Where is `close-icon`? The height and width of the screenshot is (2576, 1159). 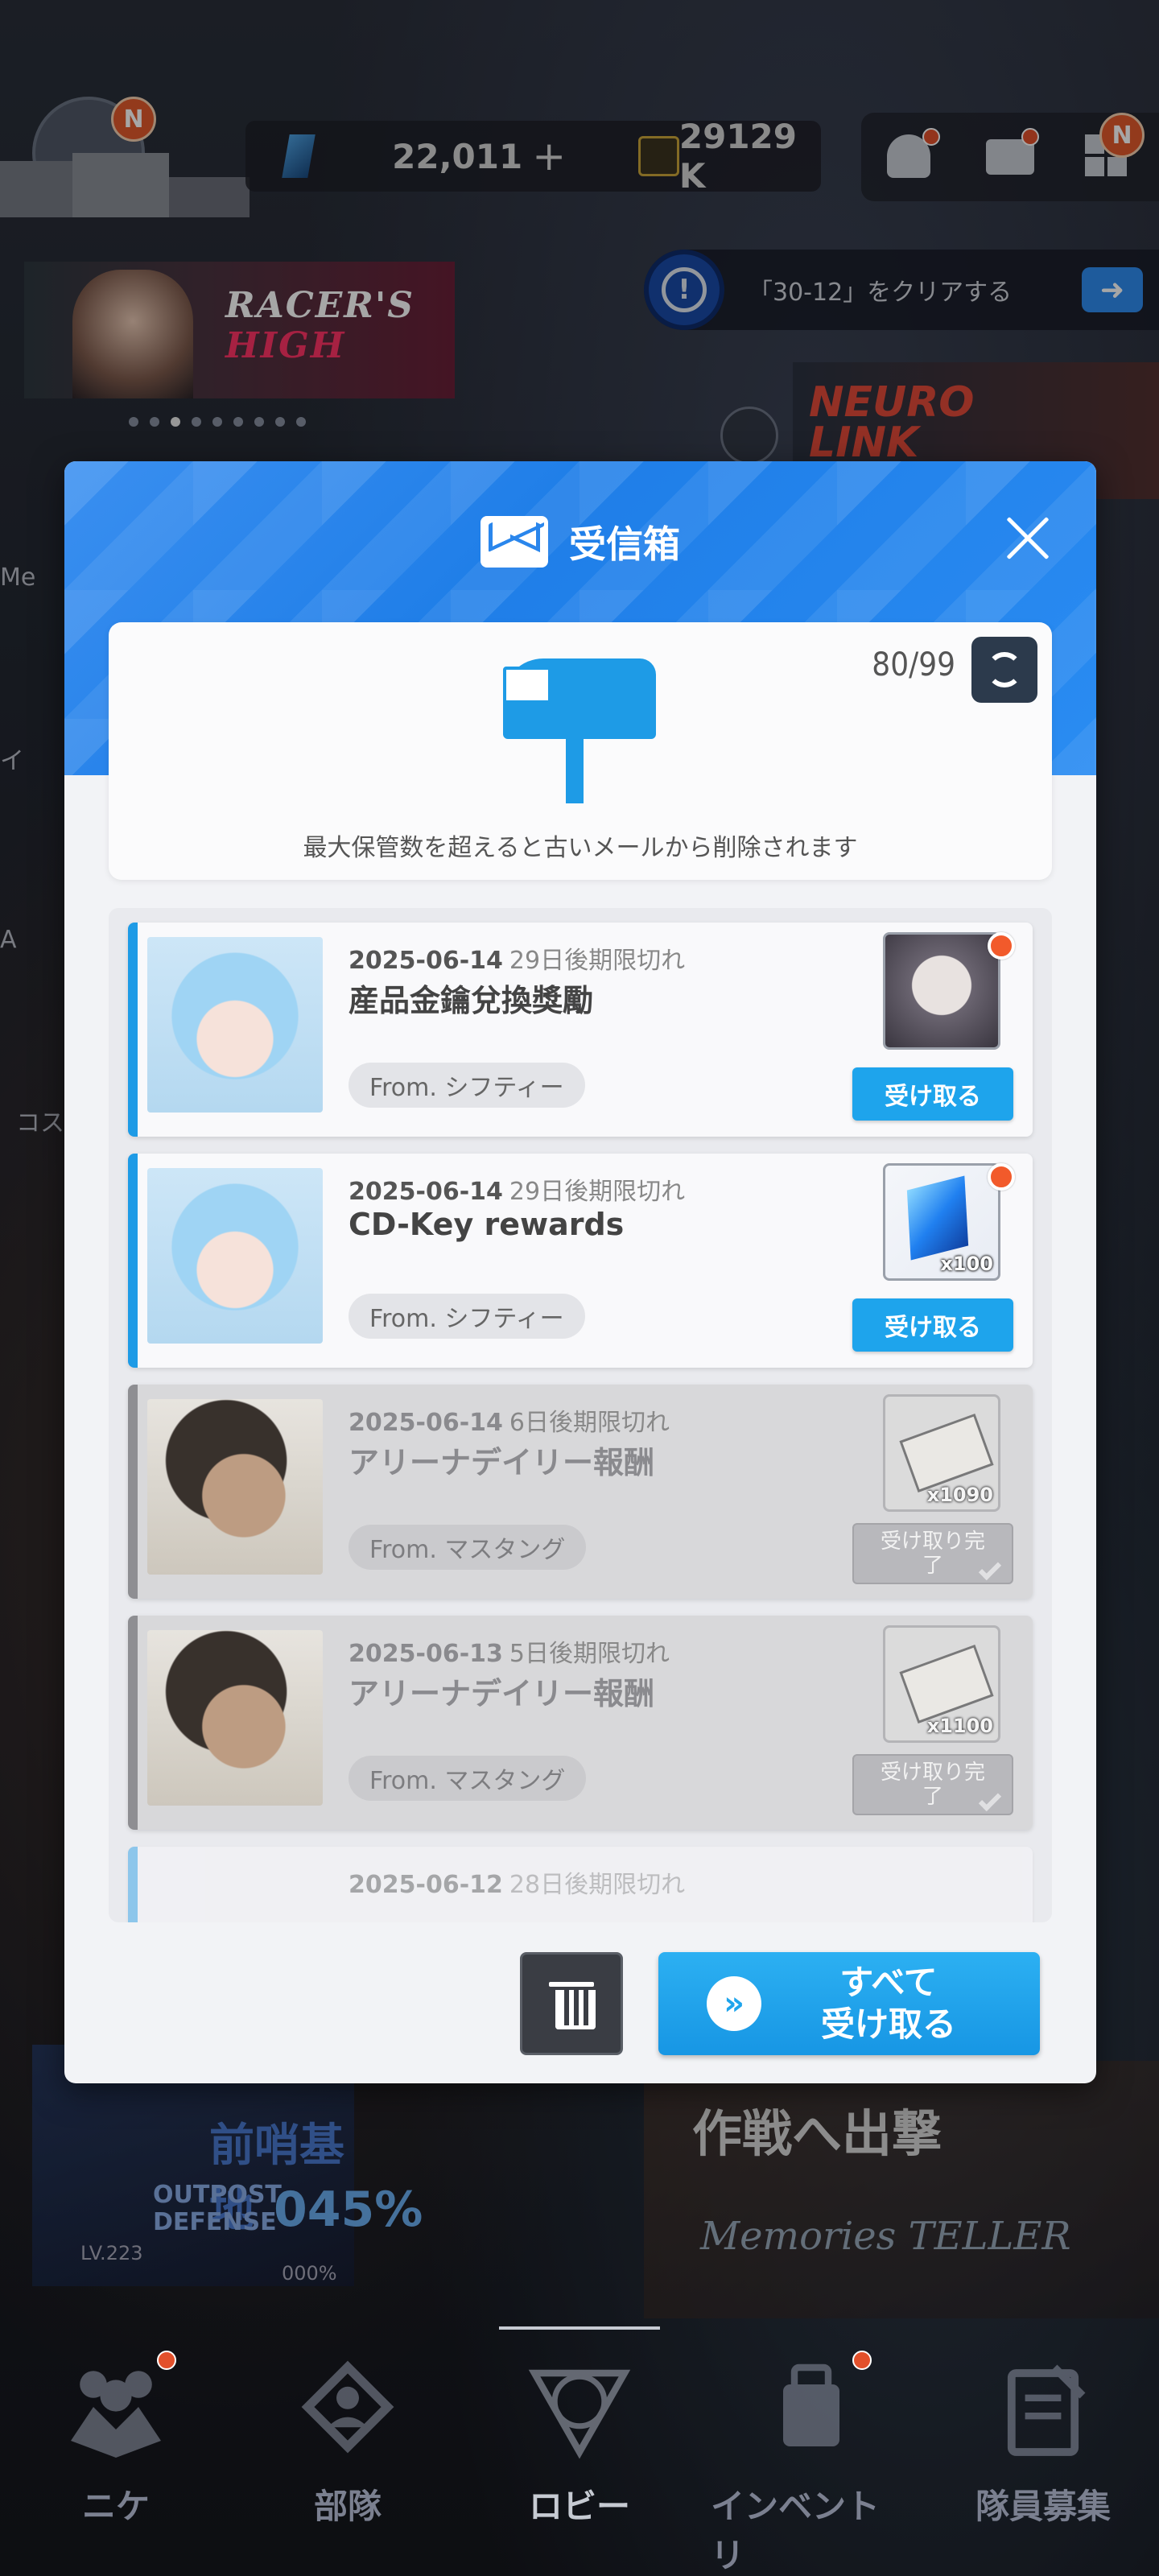 close-icon is located at coordinates (1028, 538).